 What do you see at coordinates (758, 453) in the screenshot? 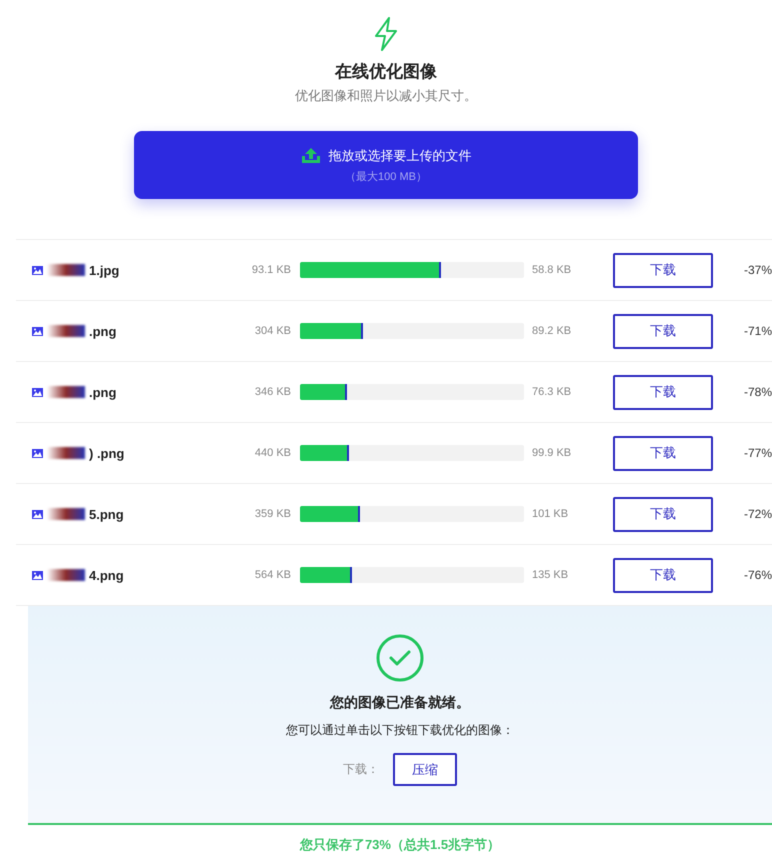
I see `saving-percent: -77%` at bounding box center [758, 453].